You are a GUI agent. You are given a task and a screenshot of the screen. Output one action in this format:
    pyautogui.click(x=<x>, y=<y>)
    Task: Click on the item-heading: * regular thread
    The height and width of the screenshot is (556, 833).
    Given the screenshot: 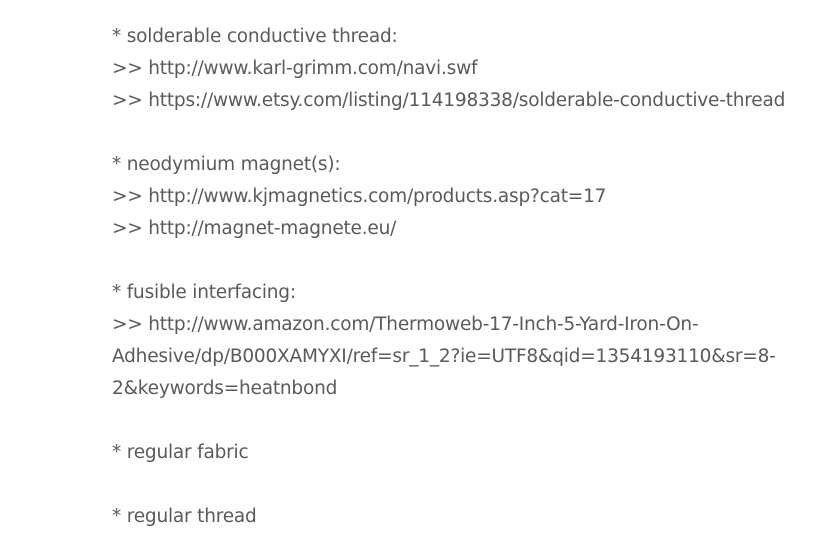 What is the action you would take?
    pyautogui.click(x=184, y=516)
    